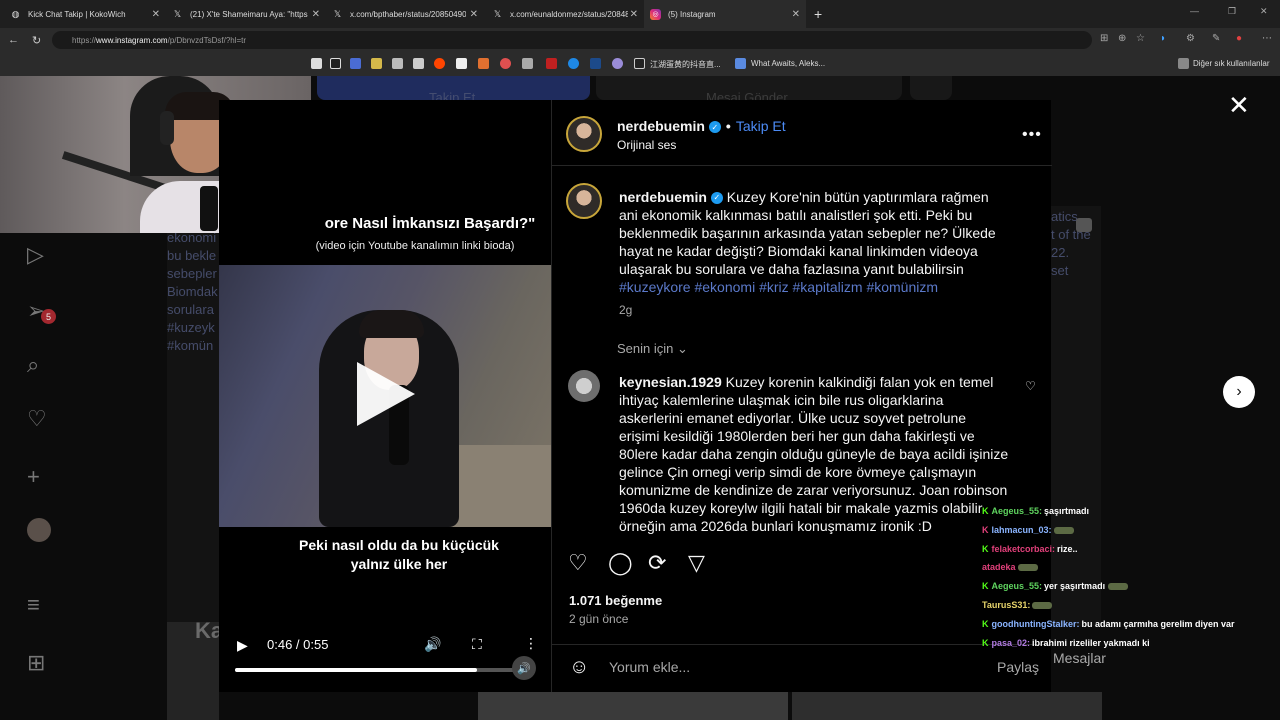 The image size is (1280, 720). Describe the element at coordinates (1010, 567) in the screenshot. I see `chat-line: atadeka` at that location.